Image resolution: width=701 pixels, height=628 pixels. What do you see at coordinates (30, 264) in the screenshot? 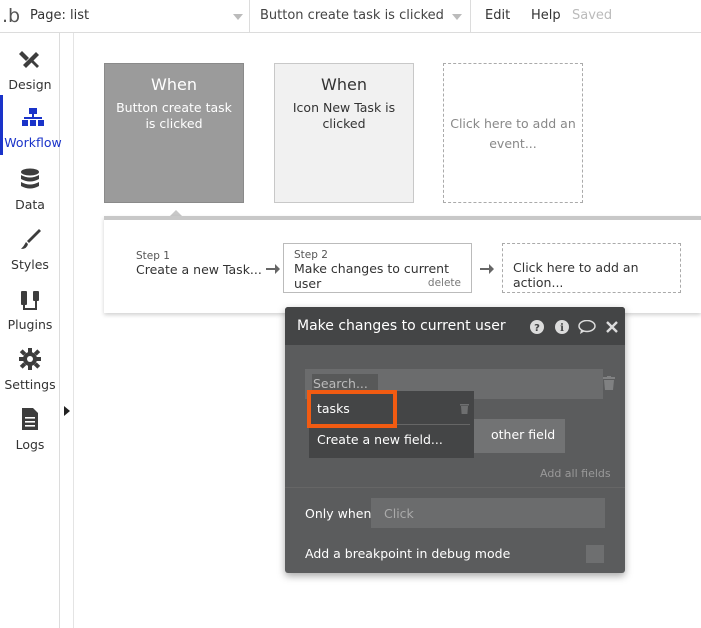
I see `sidebar-item-label: Styles` at bounding box center [30, 264].